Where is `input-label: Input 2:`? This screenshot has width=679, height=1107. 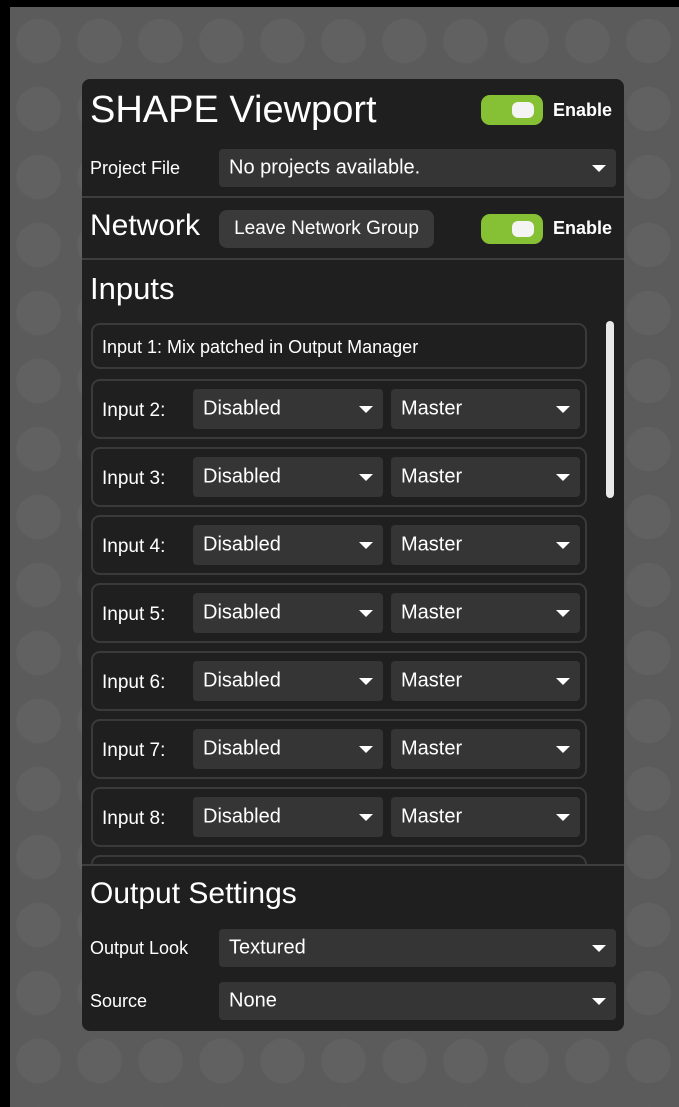
input-label: Input 2: is located at coordinates (134, 410).